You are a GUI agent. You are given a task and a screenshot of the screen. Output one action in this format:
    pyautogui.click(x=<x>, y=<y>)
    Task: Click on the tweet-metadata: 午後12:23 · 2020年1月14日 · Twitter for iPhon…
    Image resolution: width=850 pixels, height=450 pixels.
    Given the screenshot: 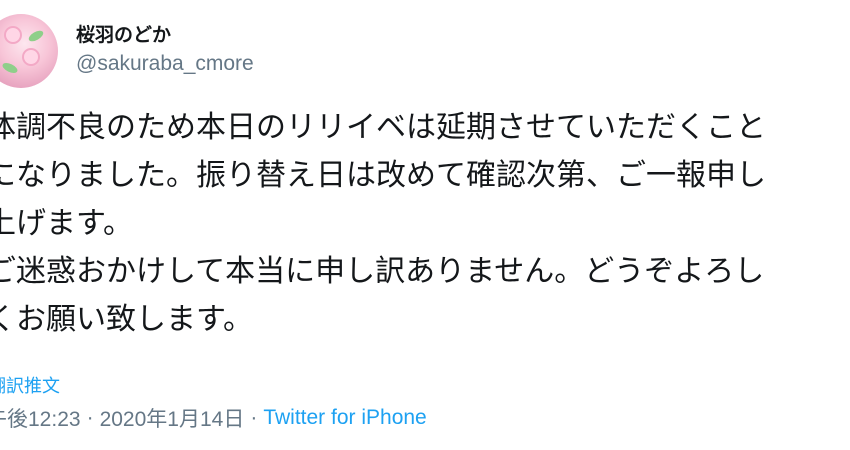 What is the action you would take?
    pyautogui.click(x=213, y=418)
    